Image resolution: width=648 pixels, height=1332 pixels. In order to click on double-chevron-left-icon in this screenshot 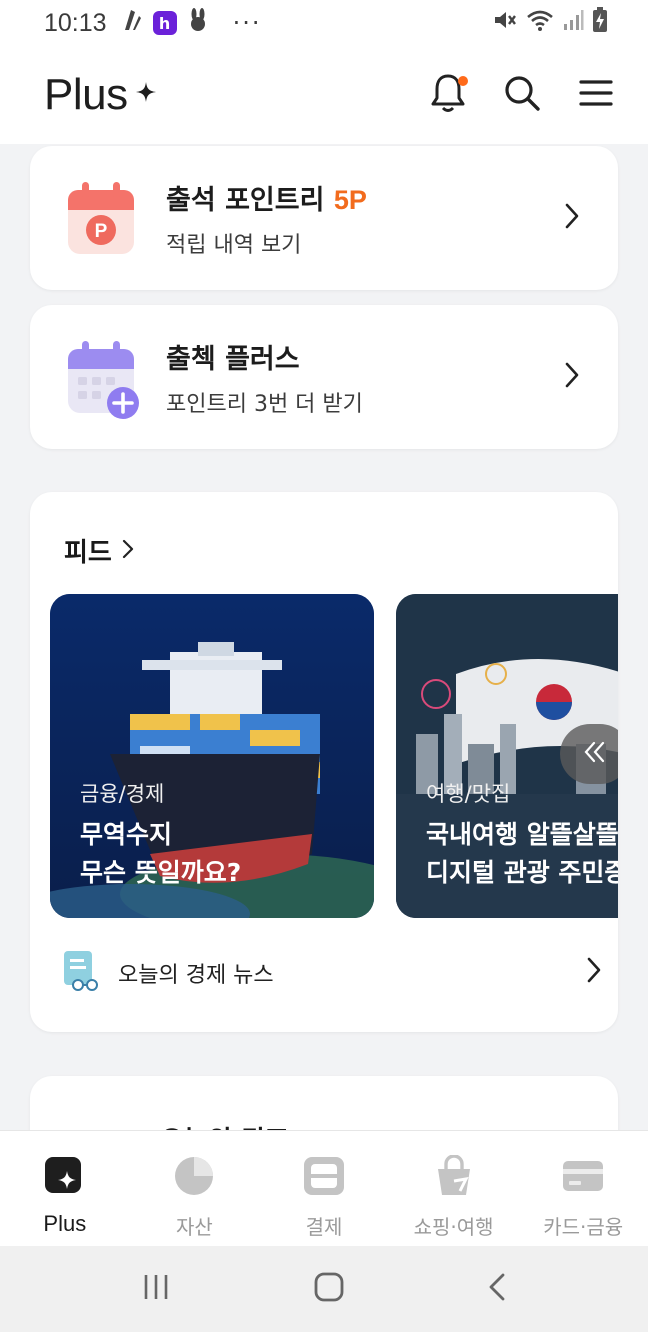, I will do `click(595, 754)`.